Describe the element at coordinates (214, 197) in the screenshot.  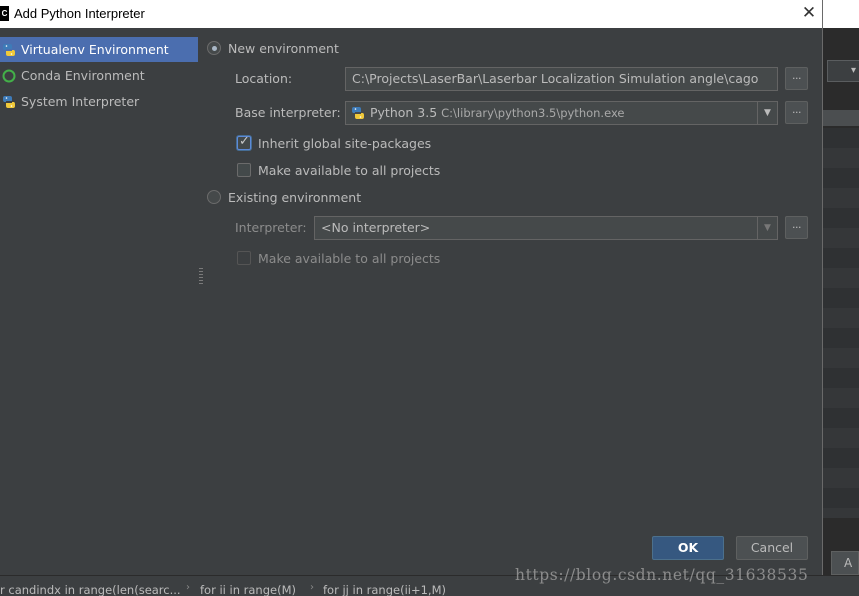
I see `existing-environment-radio` at that location.